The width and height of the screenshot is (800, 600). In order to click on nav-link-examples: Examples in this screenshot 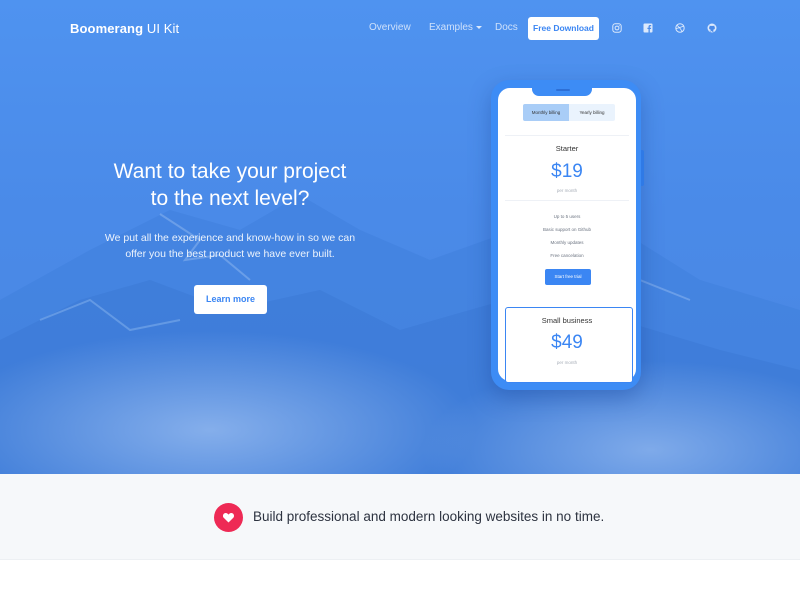, I will do `click(455, 27)`.